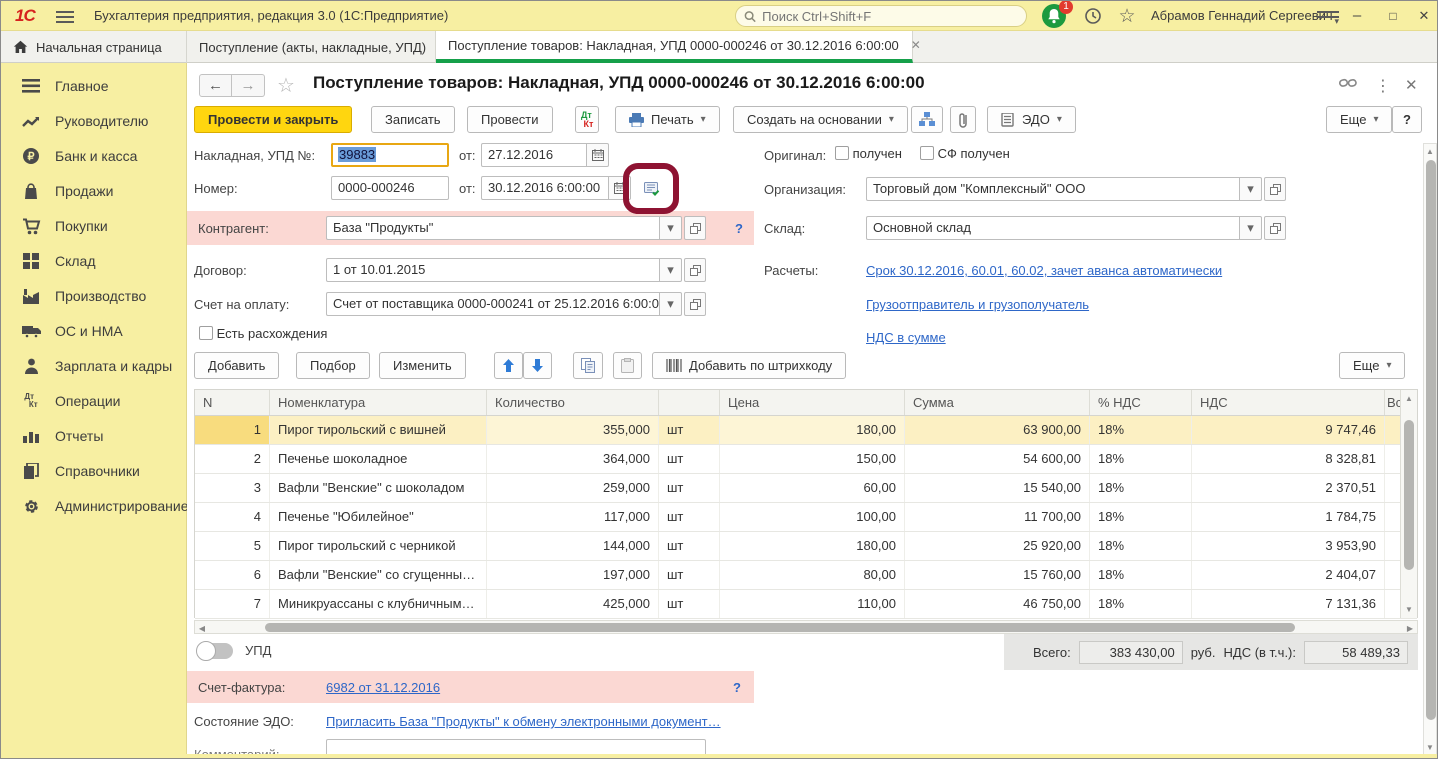 The image size is (1438, 759). What do you see at coordinates (94, 366) in the screenshot?
I see `sidebar-item-payroll-hr: Зарплата и кадры` at bounding box center [94, 366].